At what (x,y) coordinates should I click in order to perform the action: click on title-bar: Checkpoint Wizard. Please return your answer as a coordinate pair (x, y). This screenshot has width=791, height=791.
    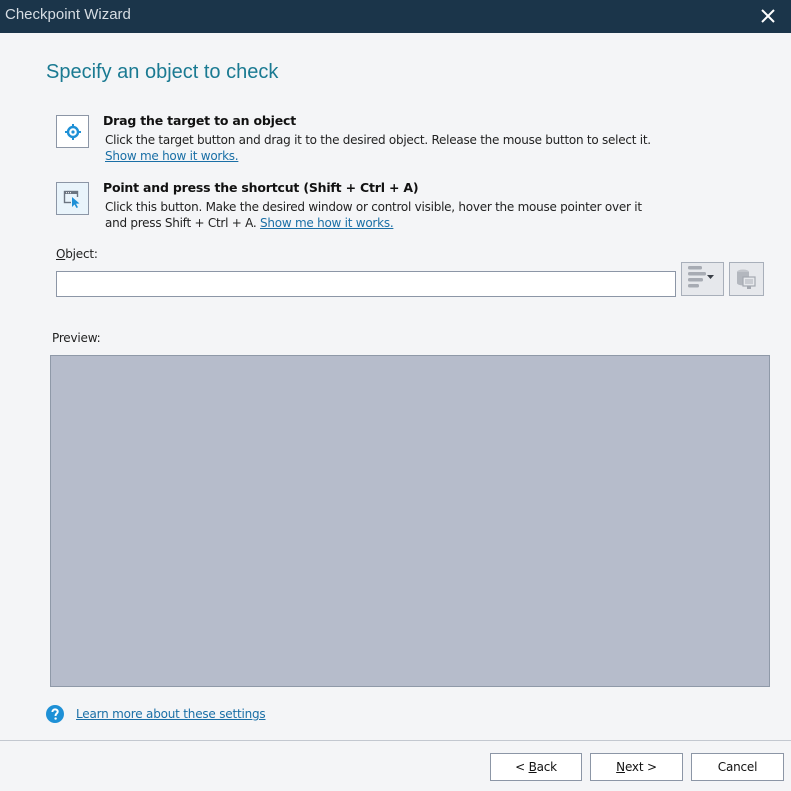
    Looking at the image, I should click on (395, 16).